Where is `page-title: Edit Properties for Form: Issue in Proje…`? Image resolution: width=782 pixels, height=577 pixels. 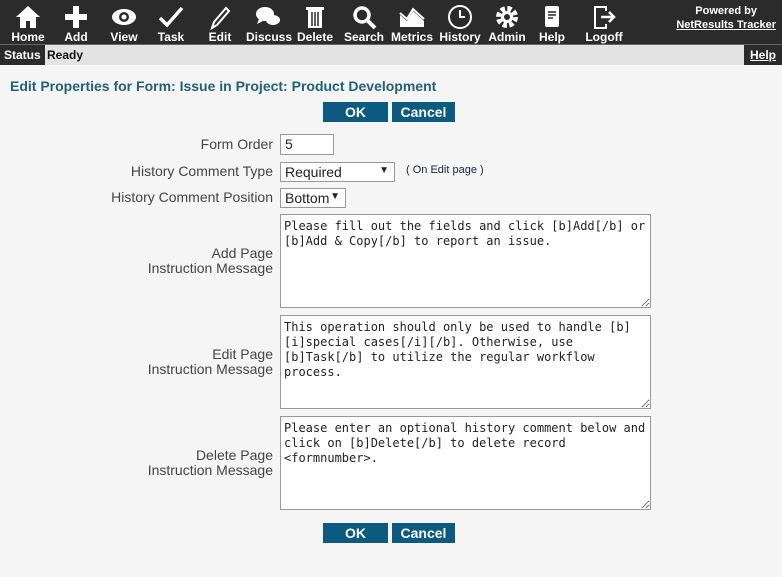 page-title: Edit Properties for Form: Issue in Proje… is located at coordinates (223, 86).